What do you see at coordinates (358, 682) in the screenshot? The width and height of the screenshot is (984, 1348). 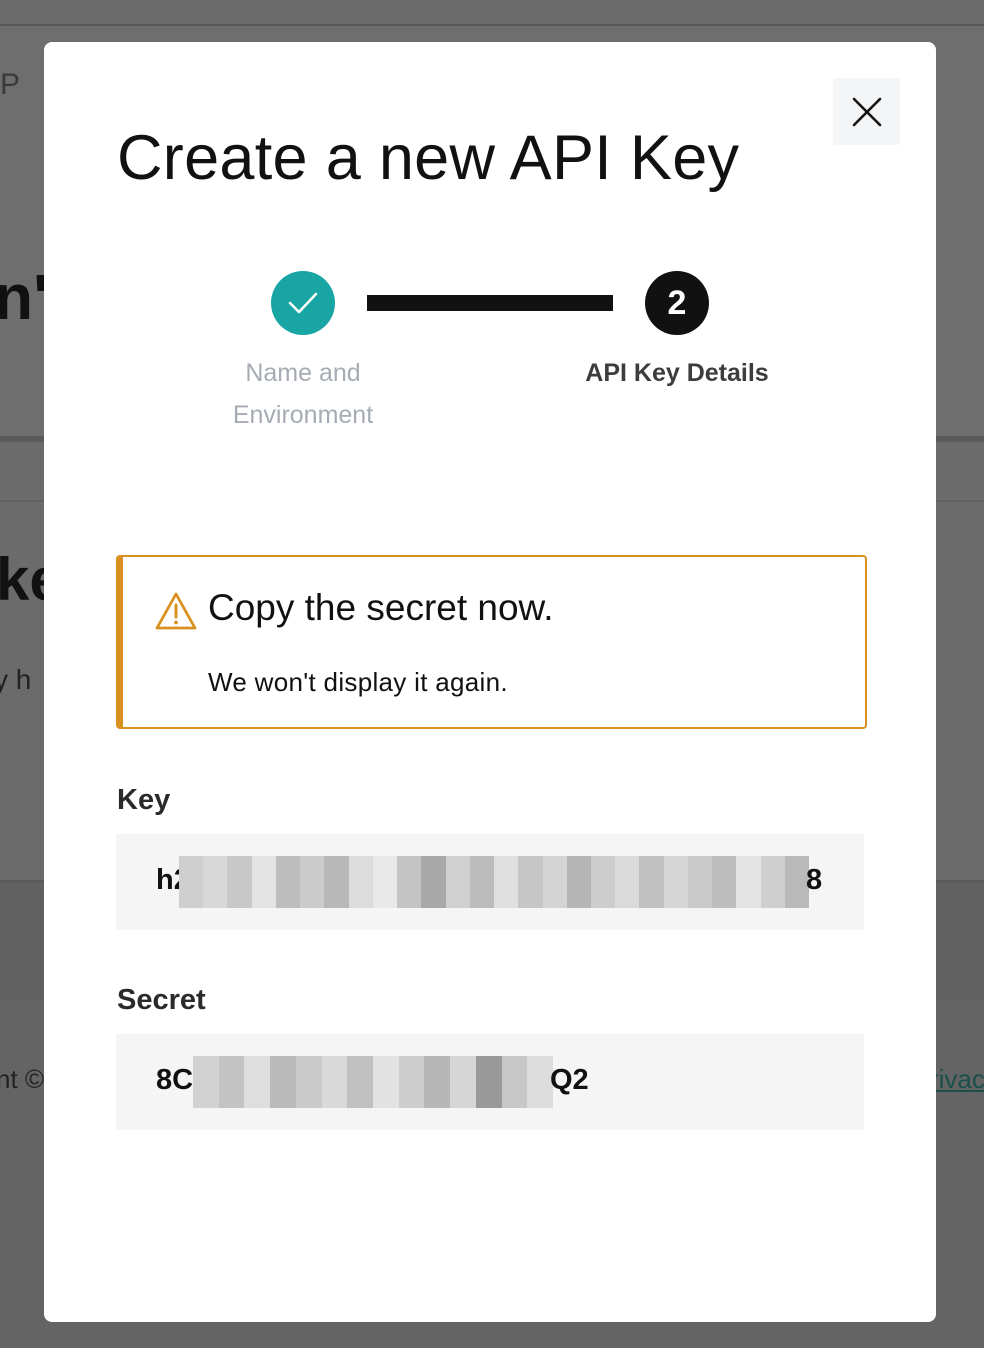 I see `warning-message: We won't display it again.` at bounding box center [358, 682].